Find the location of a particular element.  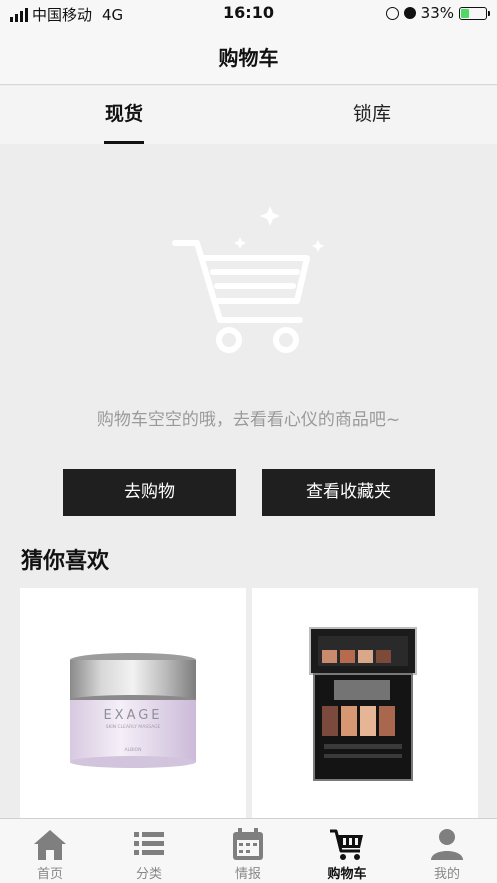

battery-fill is located at coordinates (465, 13).